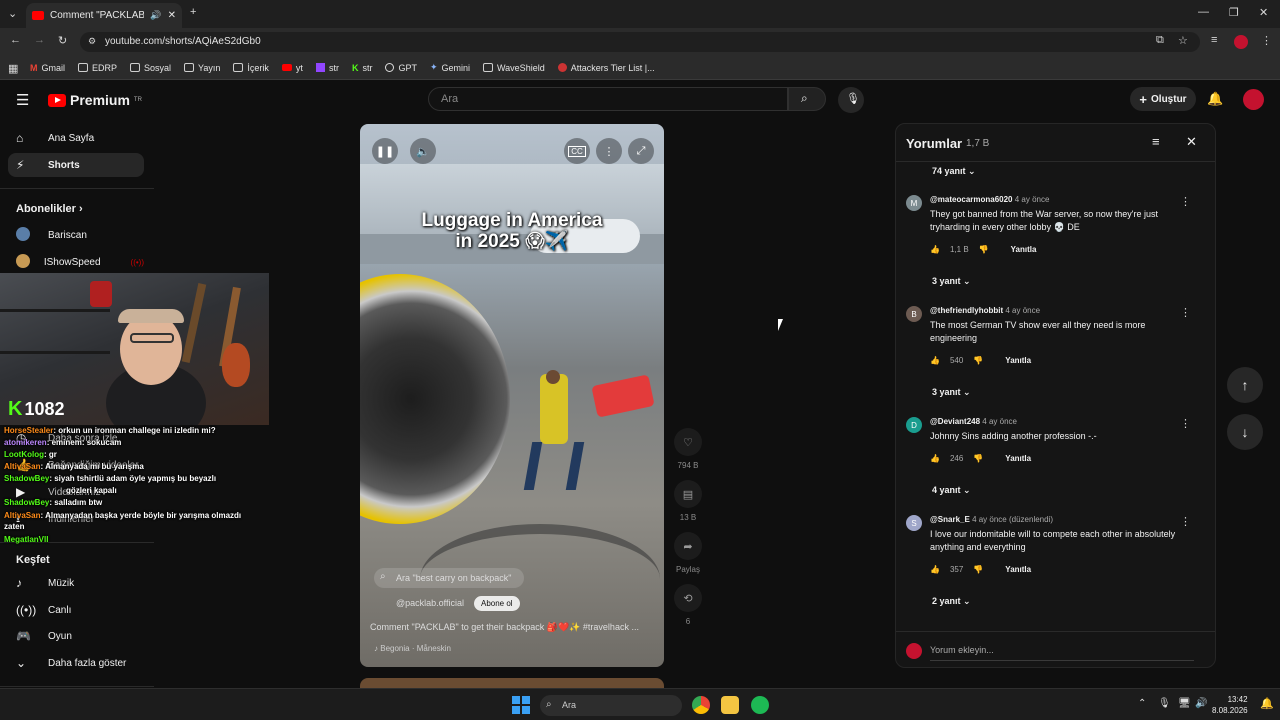  I want to click on system-clock: 13:42 8.08.2026, so click(1230, 705).